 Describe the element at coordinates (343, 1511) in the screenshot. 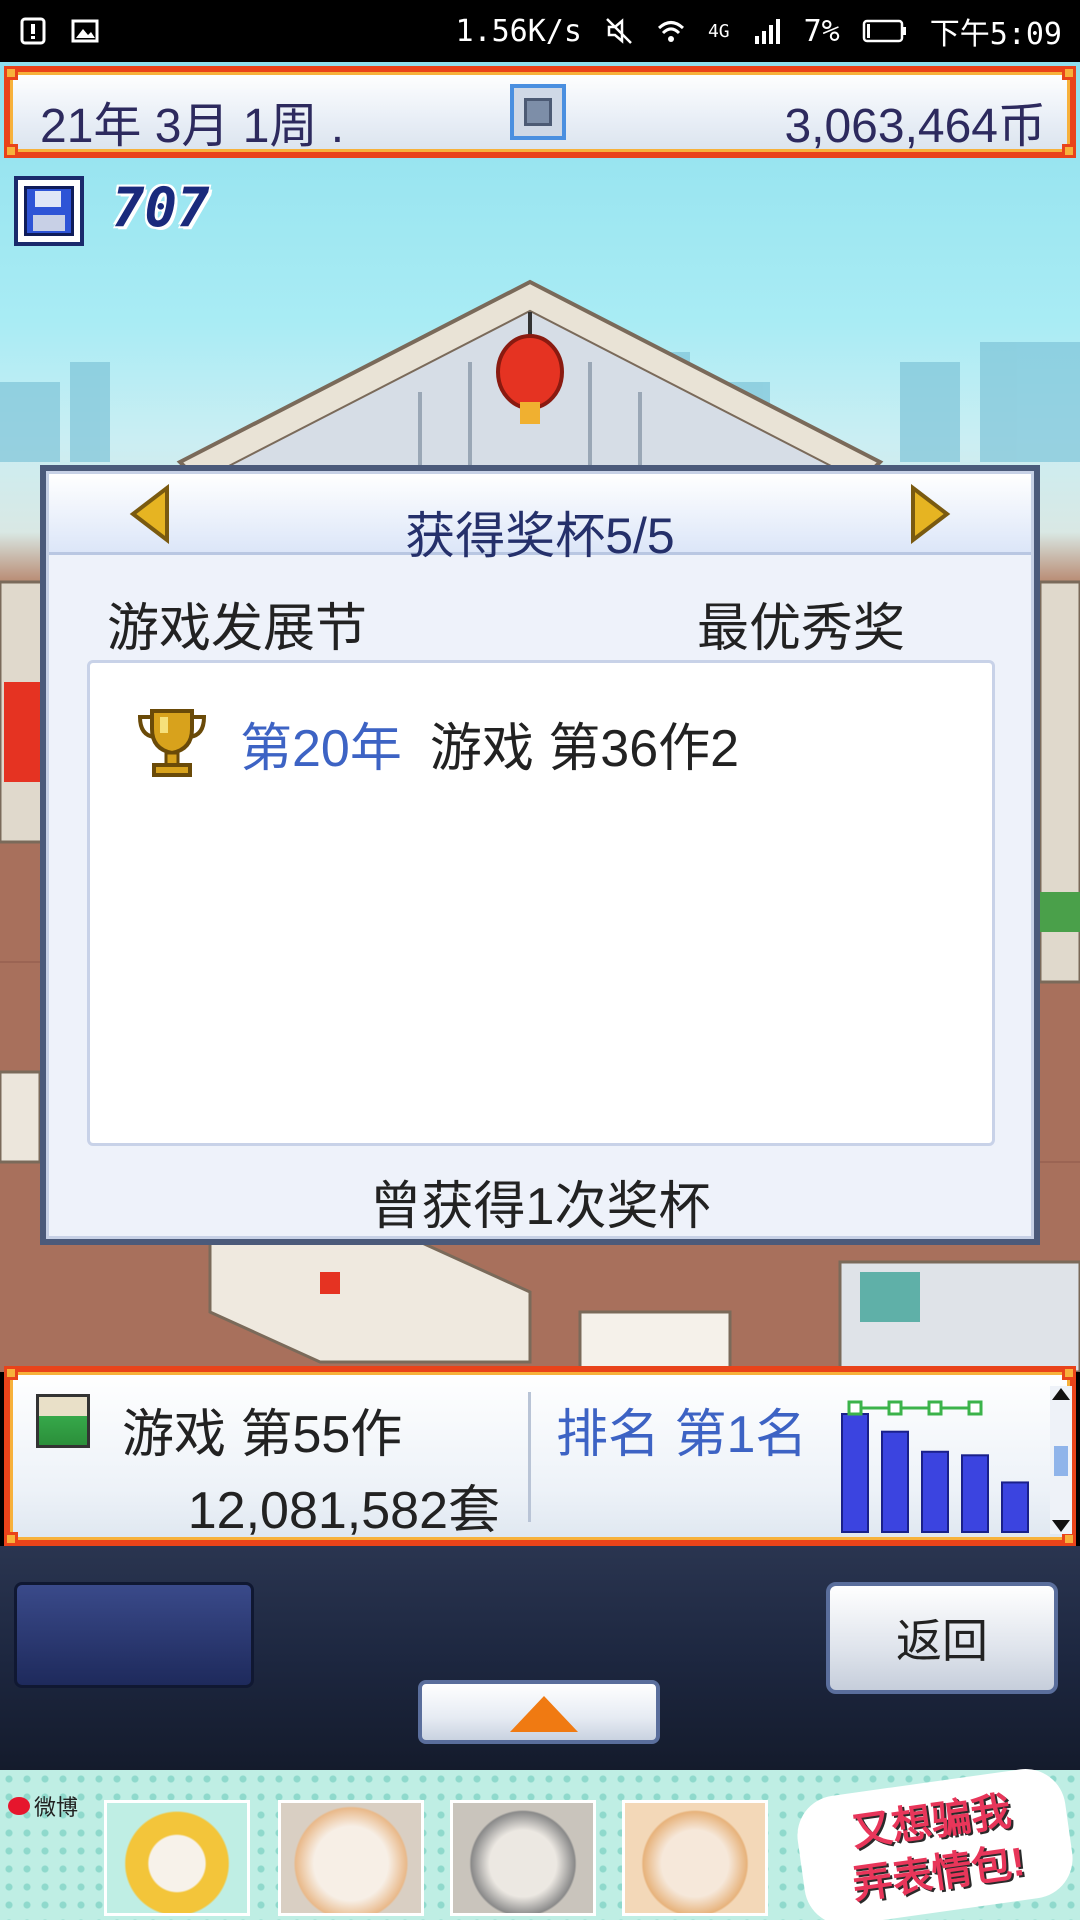

I see `game-sales: 12,081,582套` at that location.